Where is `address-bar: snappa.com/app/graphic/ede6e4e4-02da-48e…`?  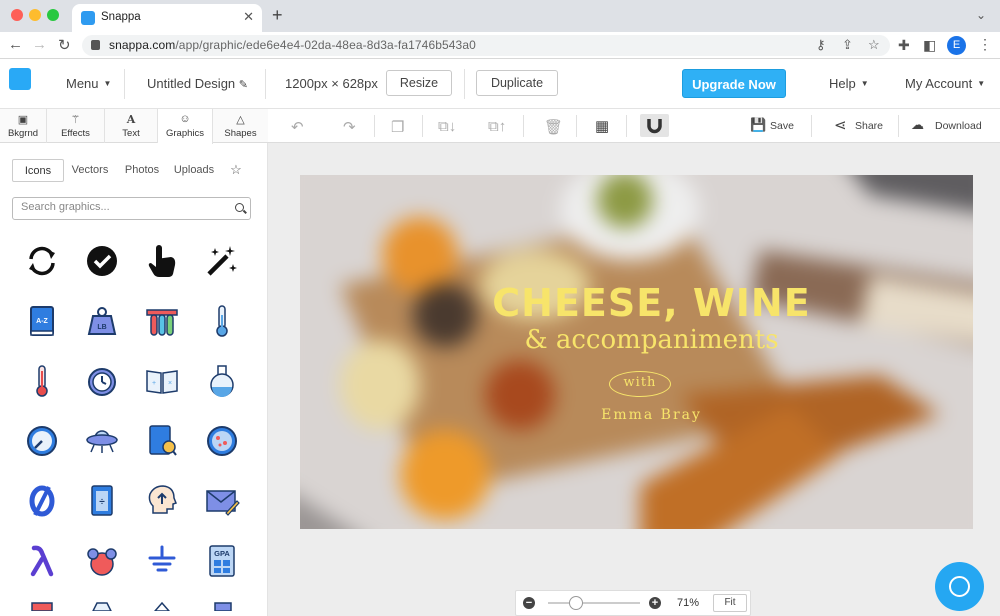 address-bar: snappa.com/app/graphic/ede6e4e4-02da-48e… is located at coordinates (486, 45).